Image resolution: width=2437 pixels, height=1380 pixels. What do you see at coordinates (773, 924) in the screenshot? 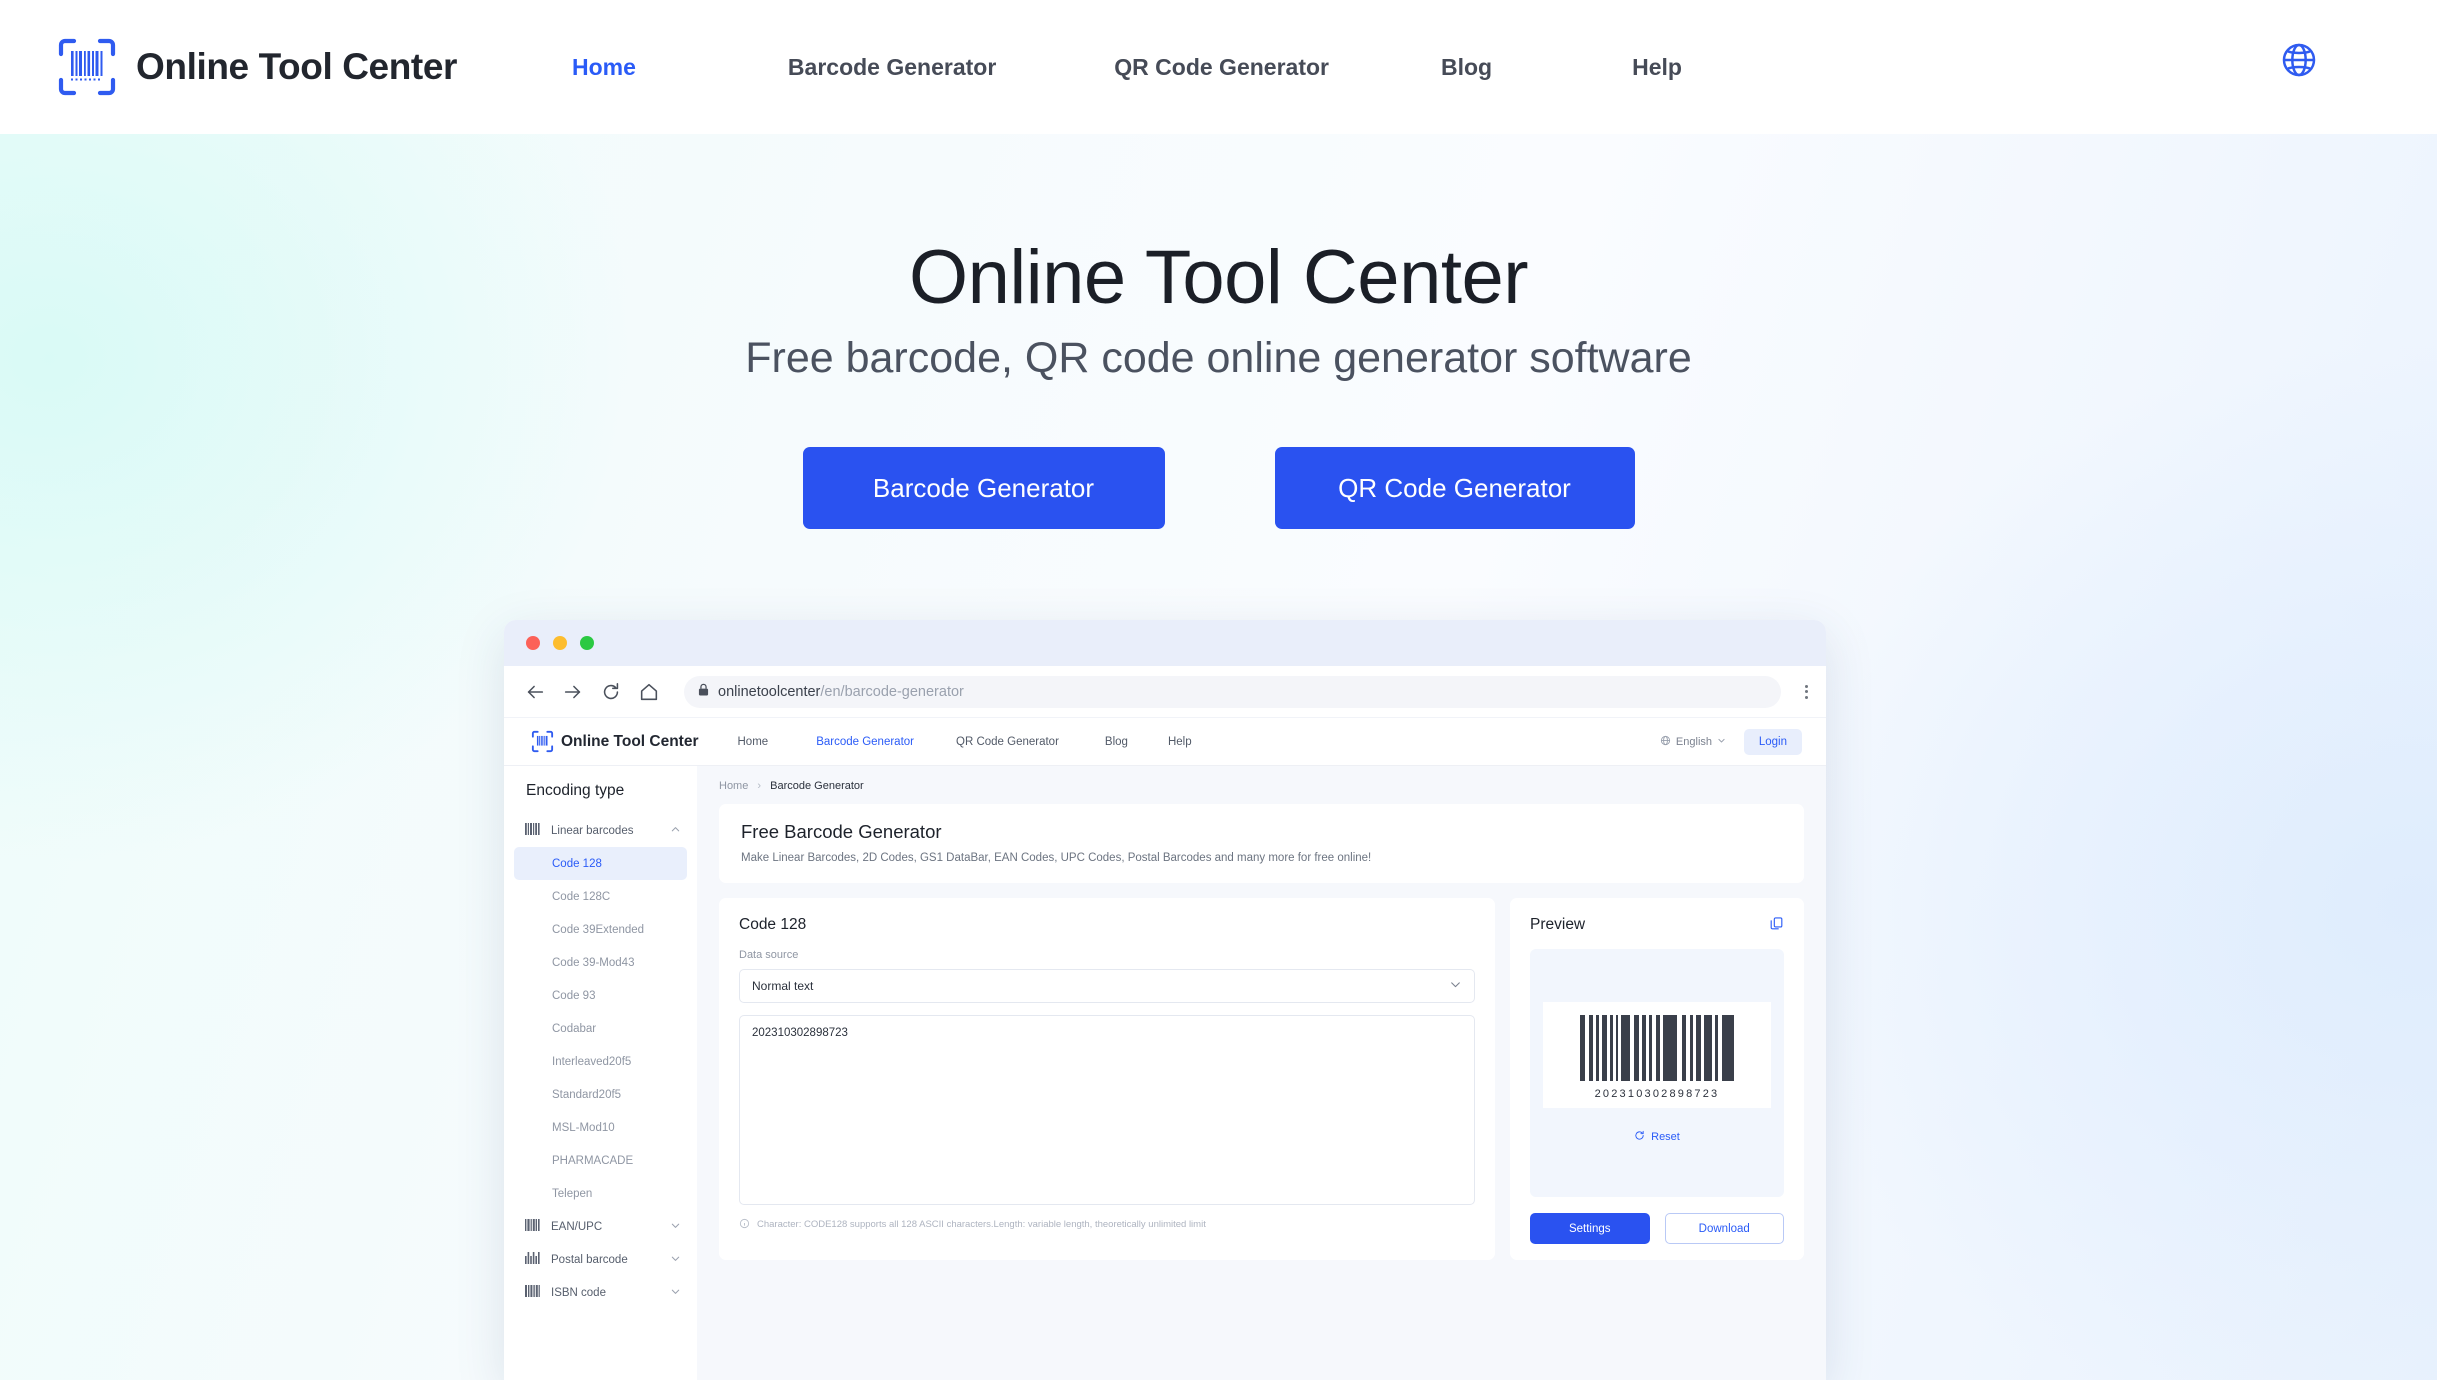
I see `encoder-title: Code 128` at bounding box center [773, 924].